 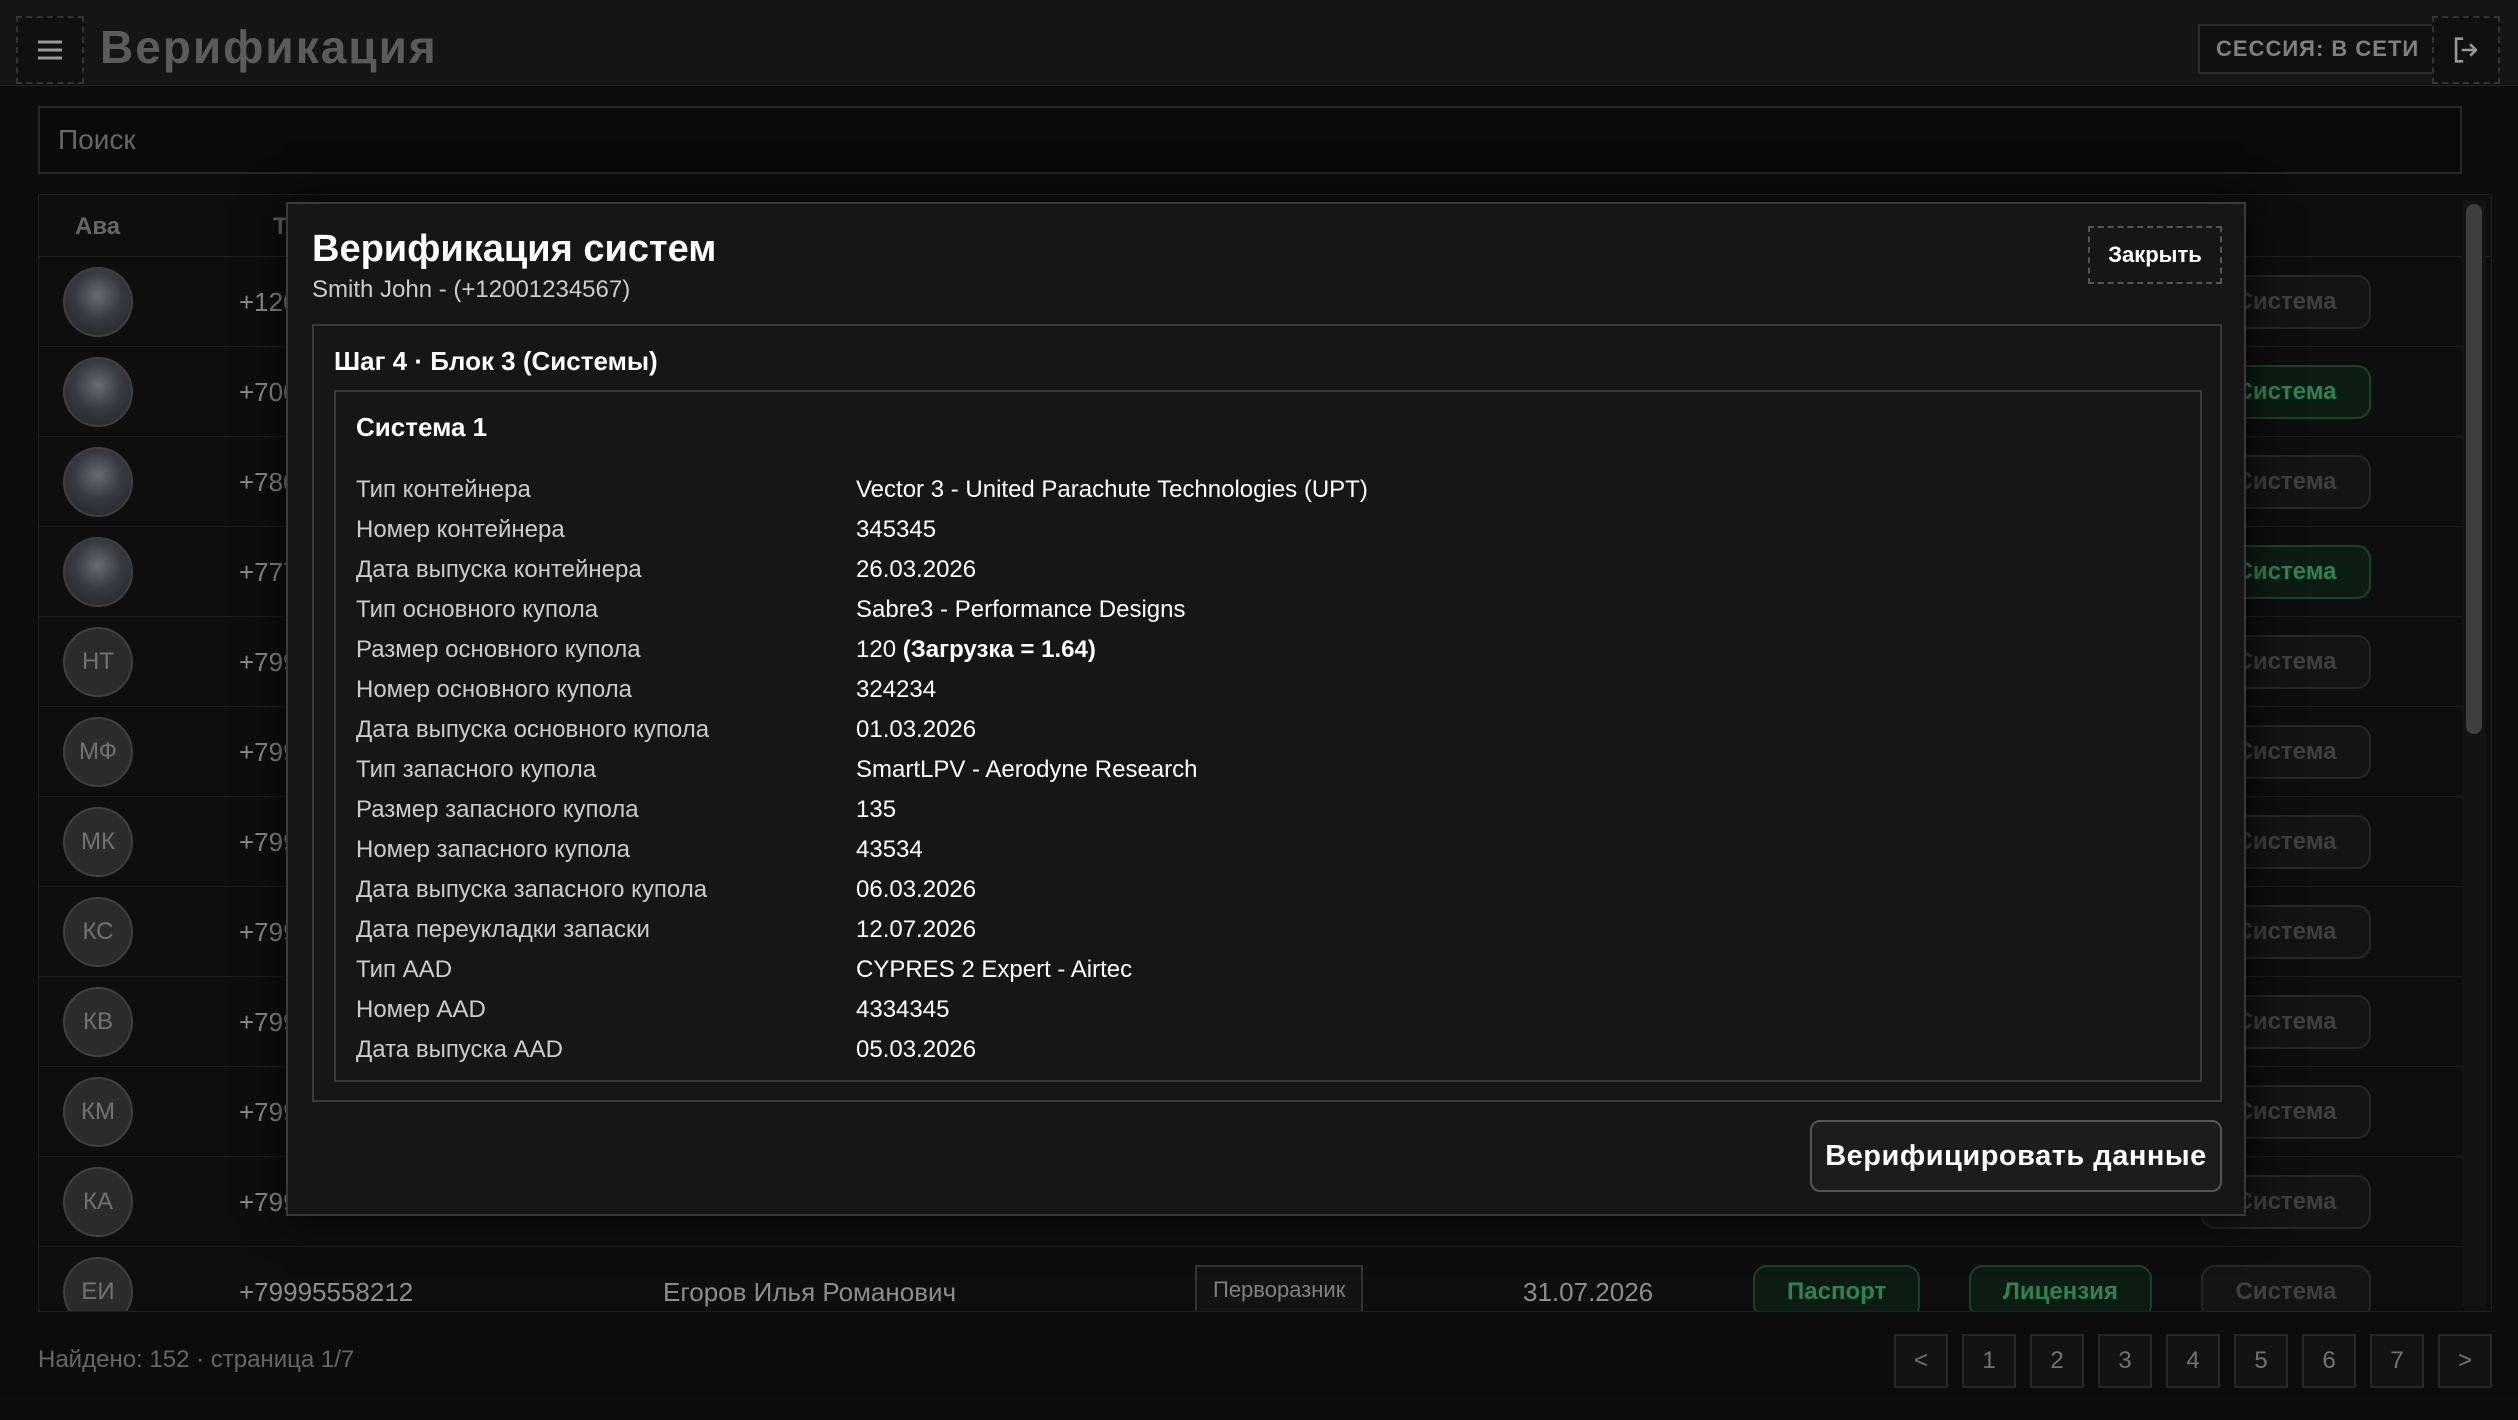 I want to click on field-row: Дата выпуска основного купола 01.03.2026, so click(x=1266, y=736).